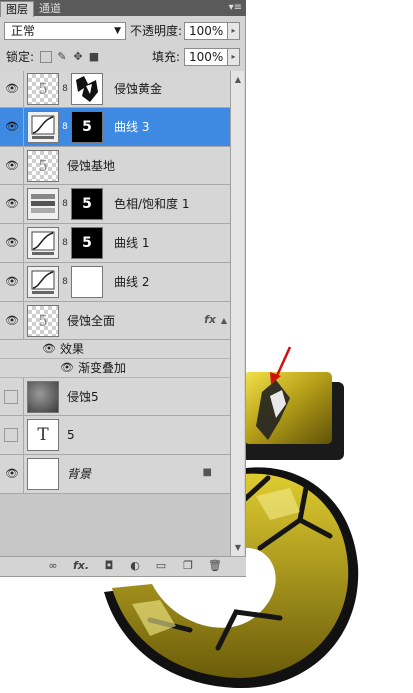  I want to click on panel-tab-bar: 图层 通道 ▾≡, so click(123, 8).